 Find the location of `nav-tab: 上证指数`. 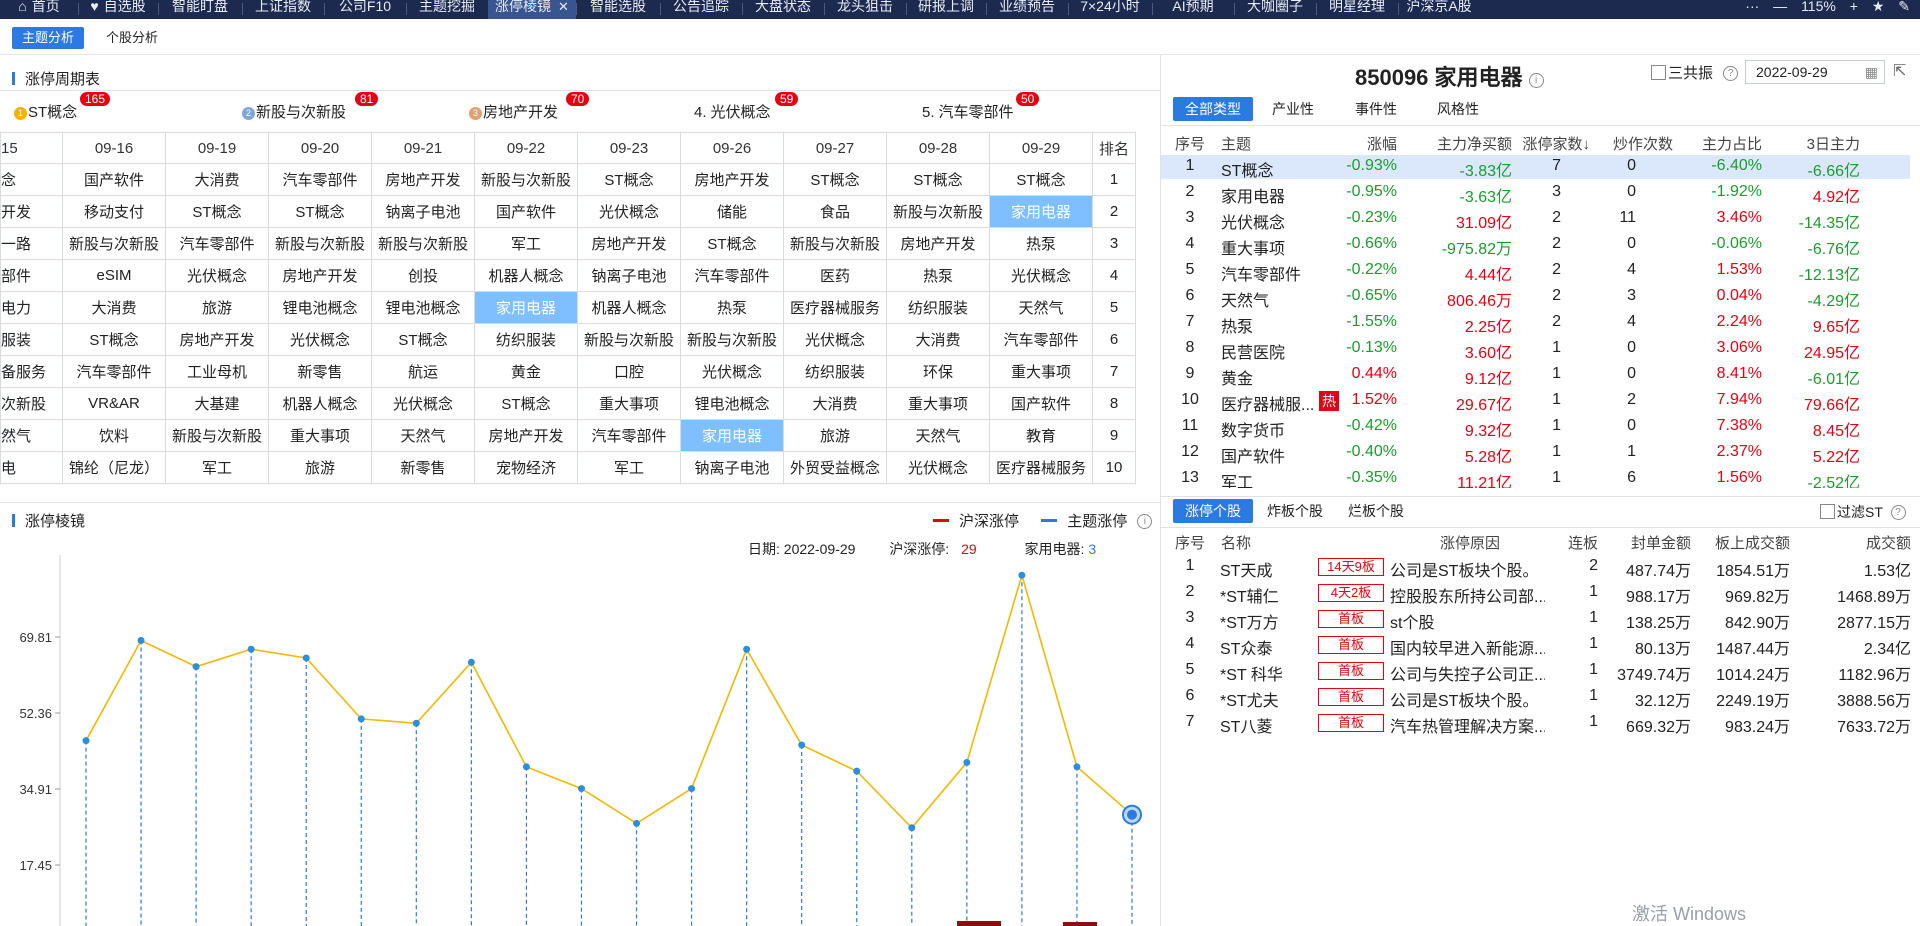

nav-tab: 上证指数 is located at coordinates (283, 9).